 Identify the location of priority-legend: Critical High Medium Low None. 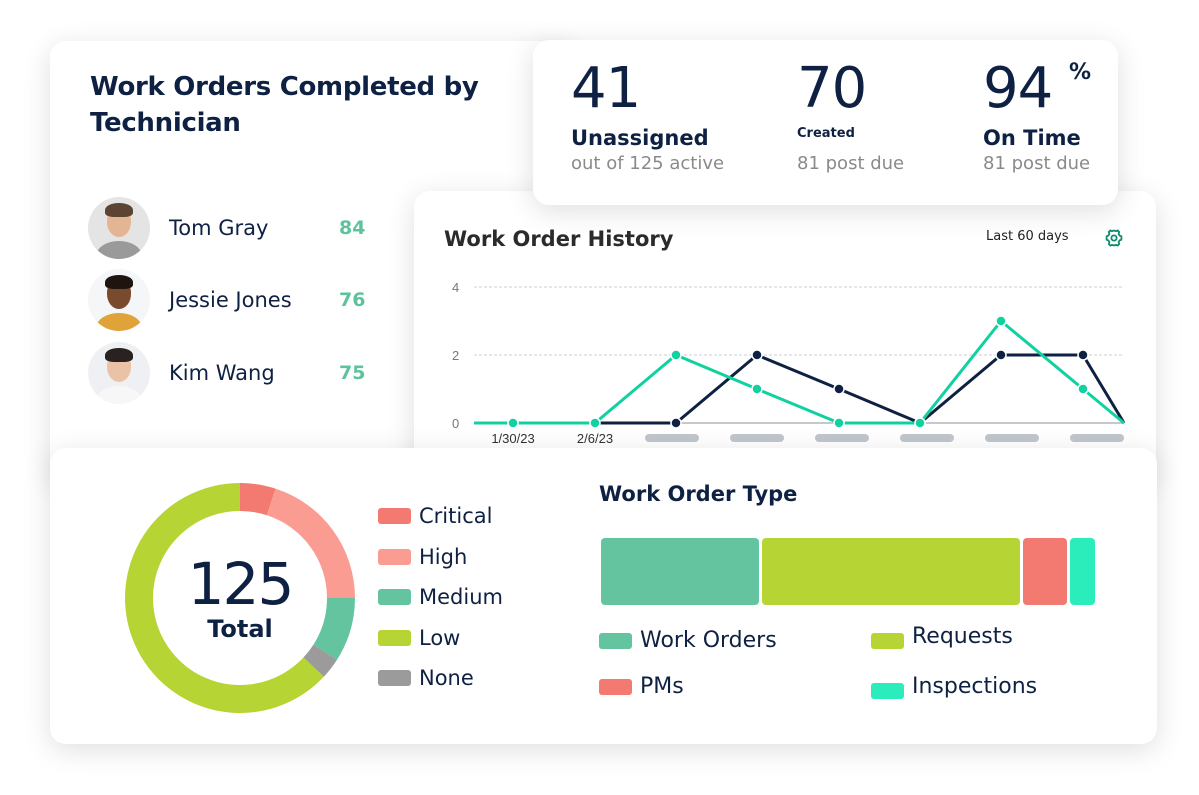
(440, 597).